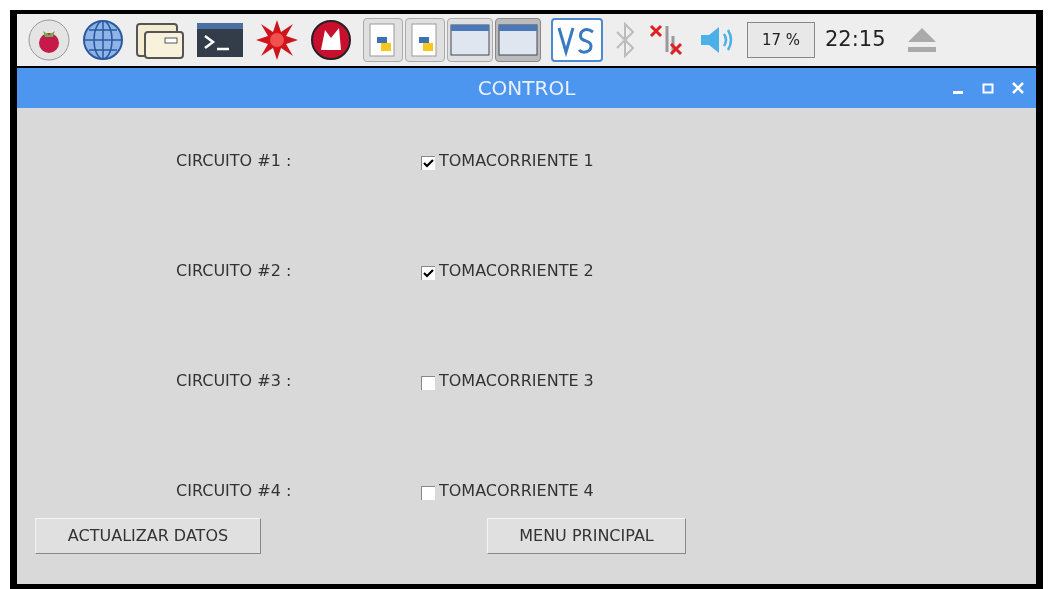 This screenshot has height=589, width=1048. I want to click on outlet-checkbox: TOMACORRIENTE 3, so click(507, 381).